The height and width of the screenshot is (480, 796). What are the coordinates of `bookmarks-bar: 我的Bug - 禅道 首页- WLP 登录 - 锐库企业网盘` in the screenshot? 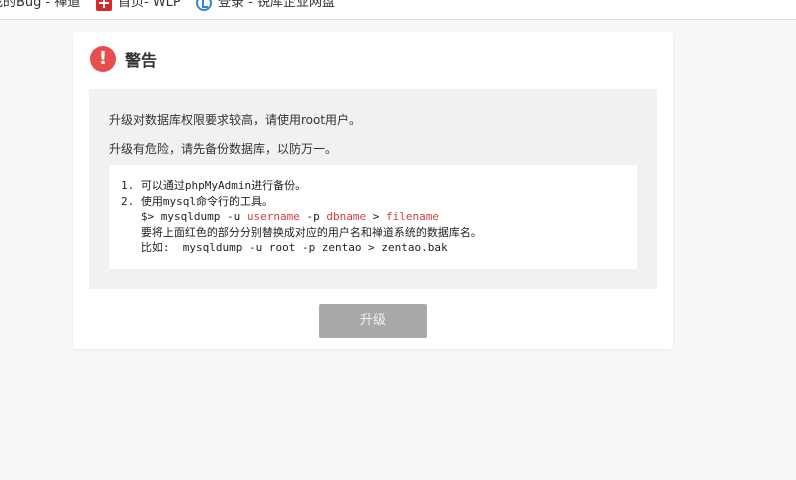 It's located at (398, 10).